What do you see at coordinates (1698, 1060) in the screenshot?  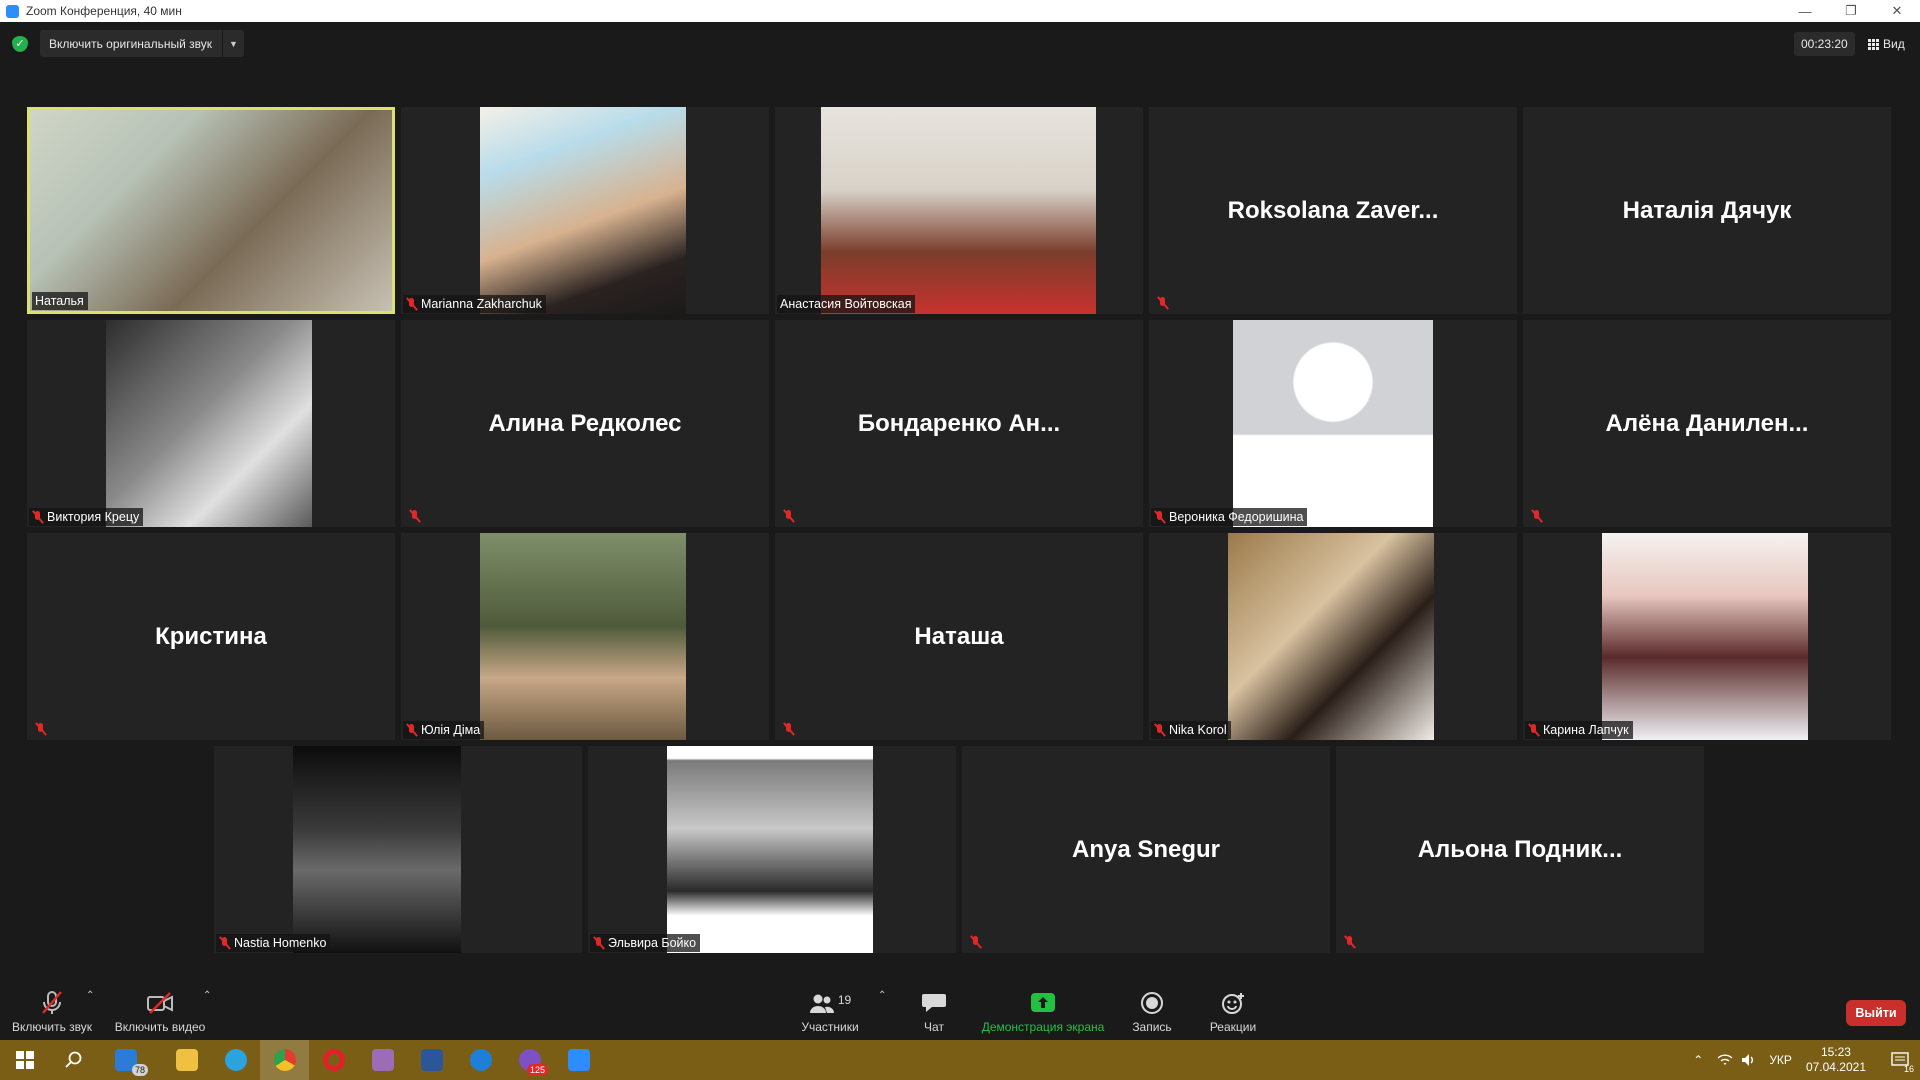 I see `chevron-up-icon: ⌃` at bounding box center [1698, 1060].